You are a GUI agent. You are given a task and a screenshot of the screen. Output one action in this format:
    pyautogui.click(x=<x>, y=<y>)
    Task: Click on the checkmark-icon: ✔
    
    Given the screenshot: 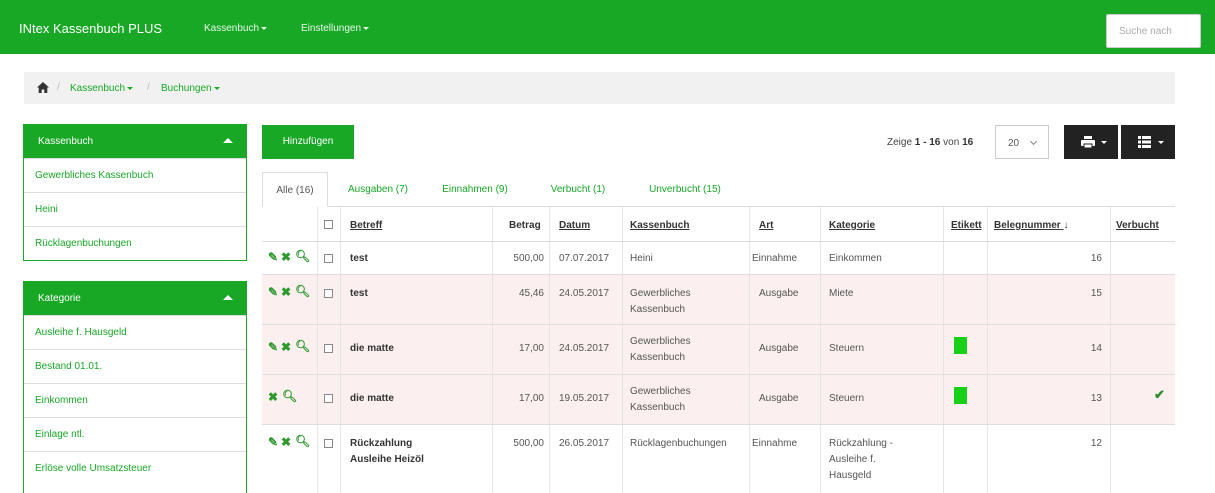 What is the action you would take?
    pyautogui.click(x=1159, y=394)
    